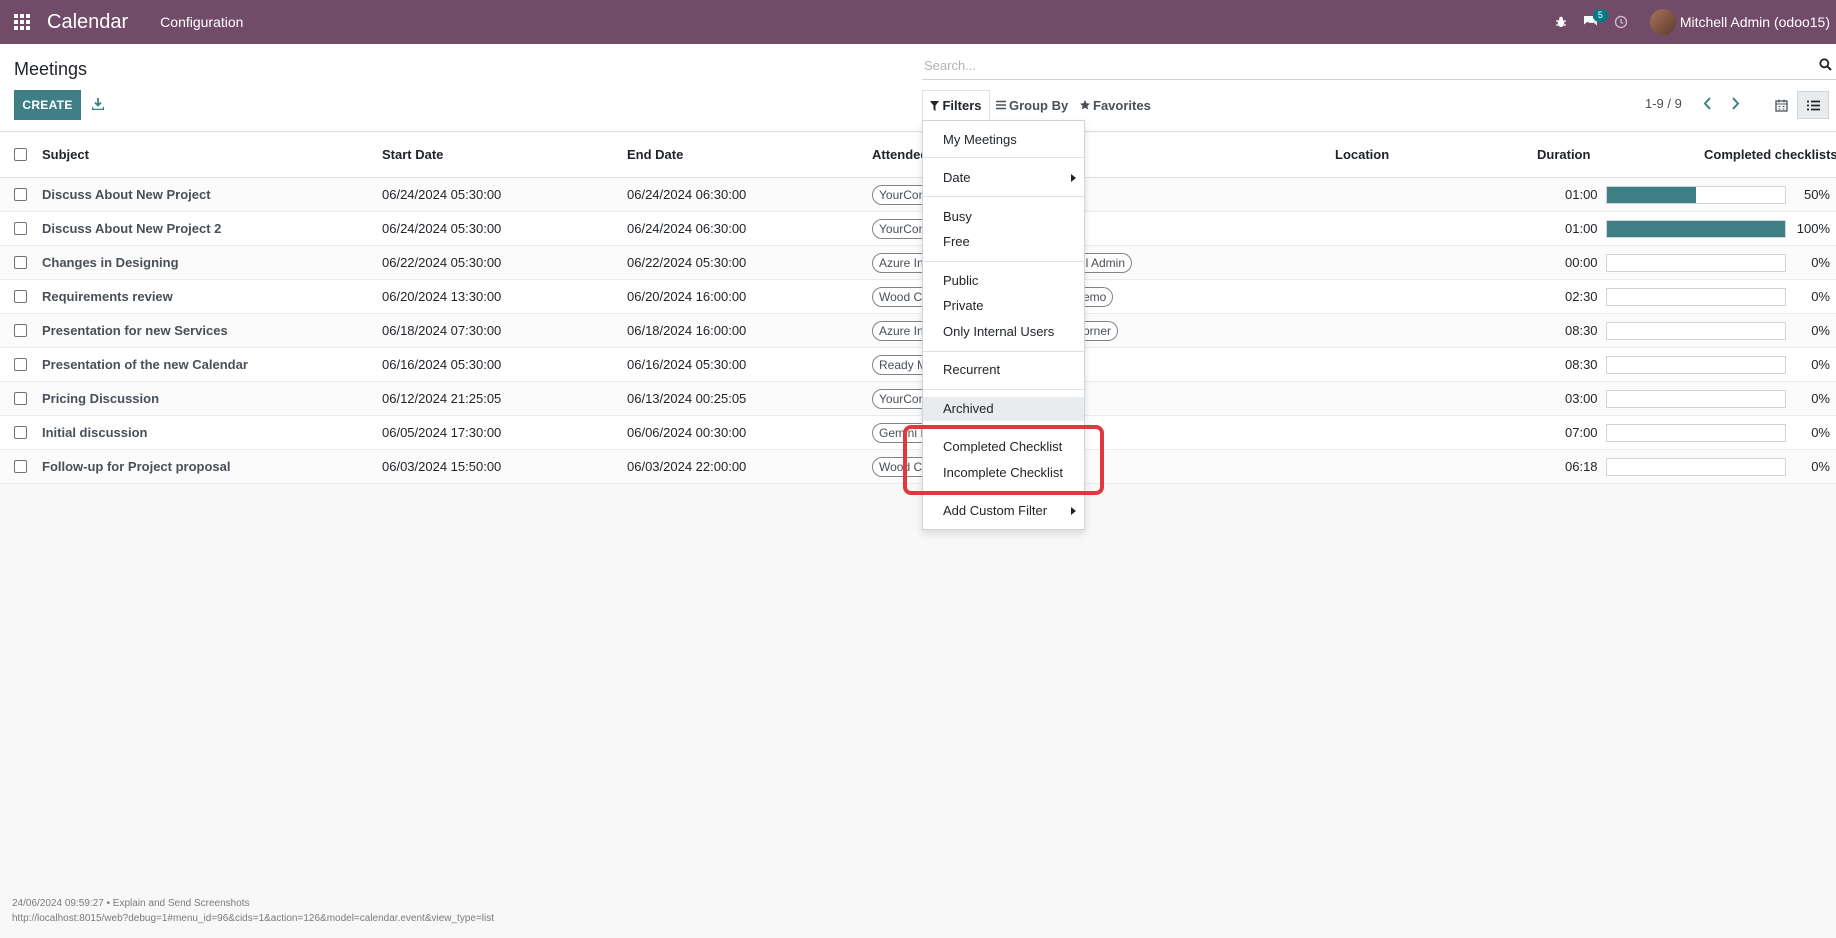  What do you see at coordinates (1561, 22) in the screenshot?
I see `debug-bug-icon` at bounding box center [1561, 22].